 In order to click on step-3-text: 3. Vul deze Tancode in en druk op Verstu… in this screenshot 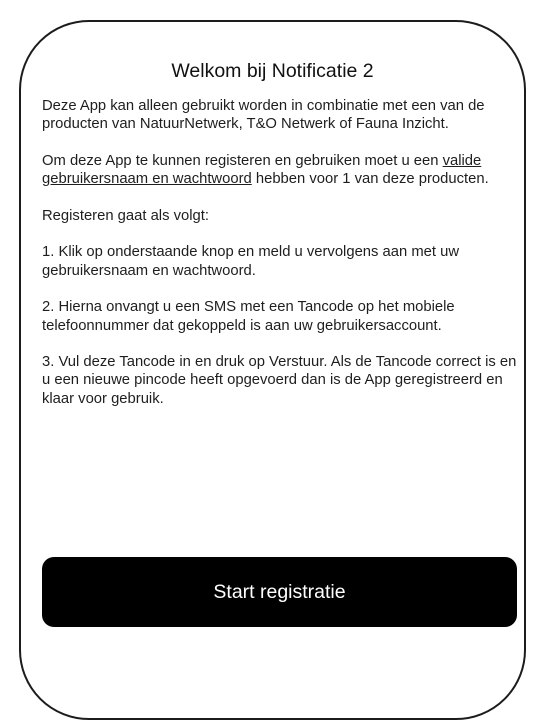, I will do `click(279, 380)`.